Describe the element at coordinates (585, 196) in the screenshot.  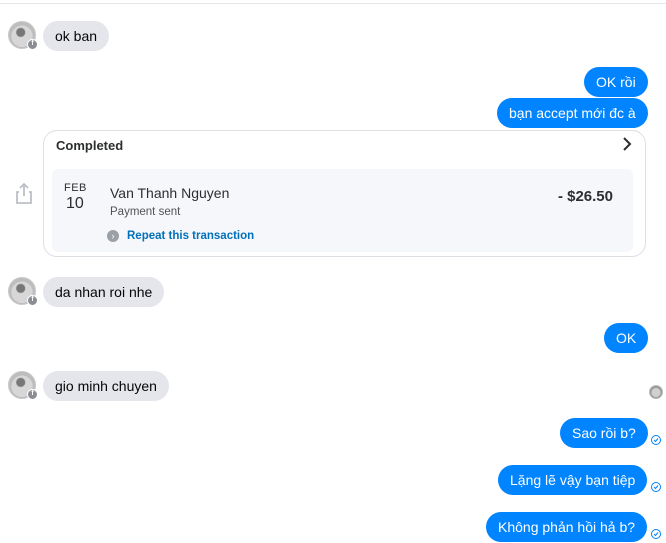
I see `transaction-amount: - $26.50` at that location.